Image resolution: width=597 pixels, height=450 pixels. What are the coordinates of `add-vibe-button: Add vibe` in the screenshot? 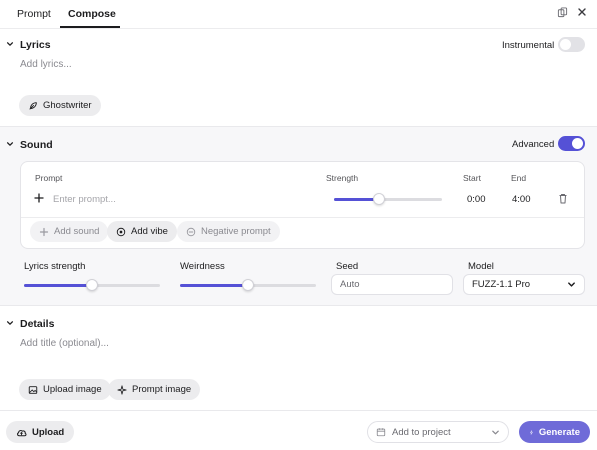 It's located at (142, 231).